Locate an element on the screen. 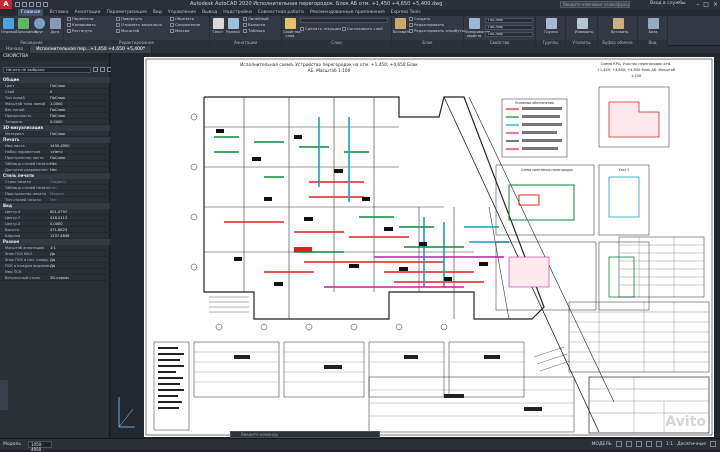 Image resolution: width=720 pixels, height=452 pixels. property-row: Визуальный стиль 2D-каркас is located at coordinates (55, 278).